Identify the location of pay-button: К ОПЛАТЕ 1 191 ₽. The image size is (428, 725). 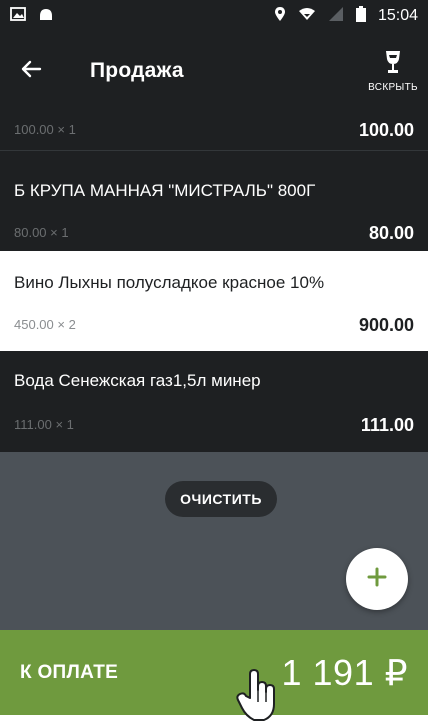
(214, 672).